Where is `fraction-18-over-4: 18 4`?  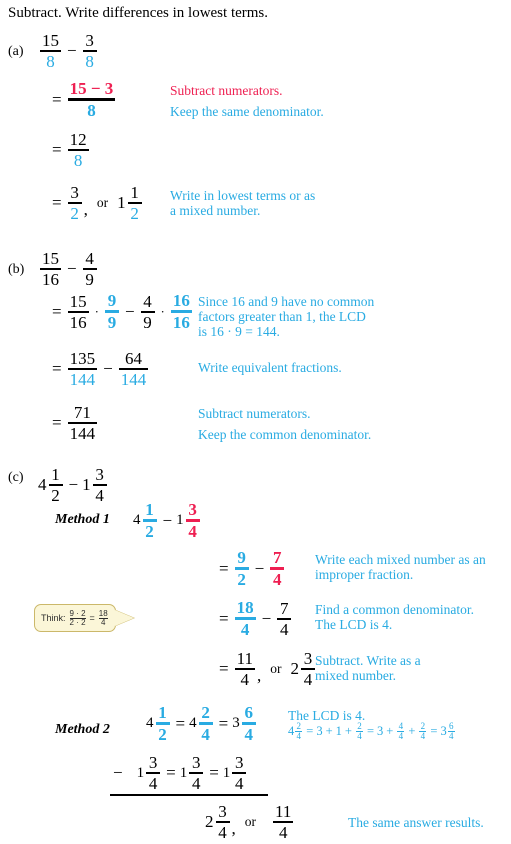
fraction-18-over-4: 18 4 is located at coordinates (245, 619).